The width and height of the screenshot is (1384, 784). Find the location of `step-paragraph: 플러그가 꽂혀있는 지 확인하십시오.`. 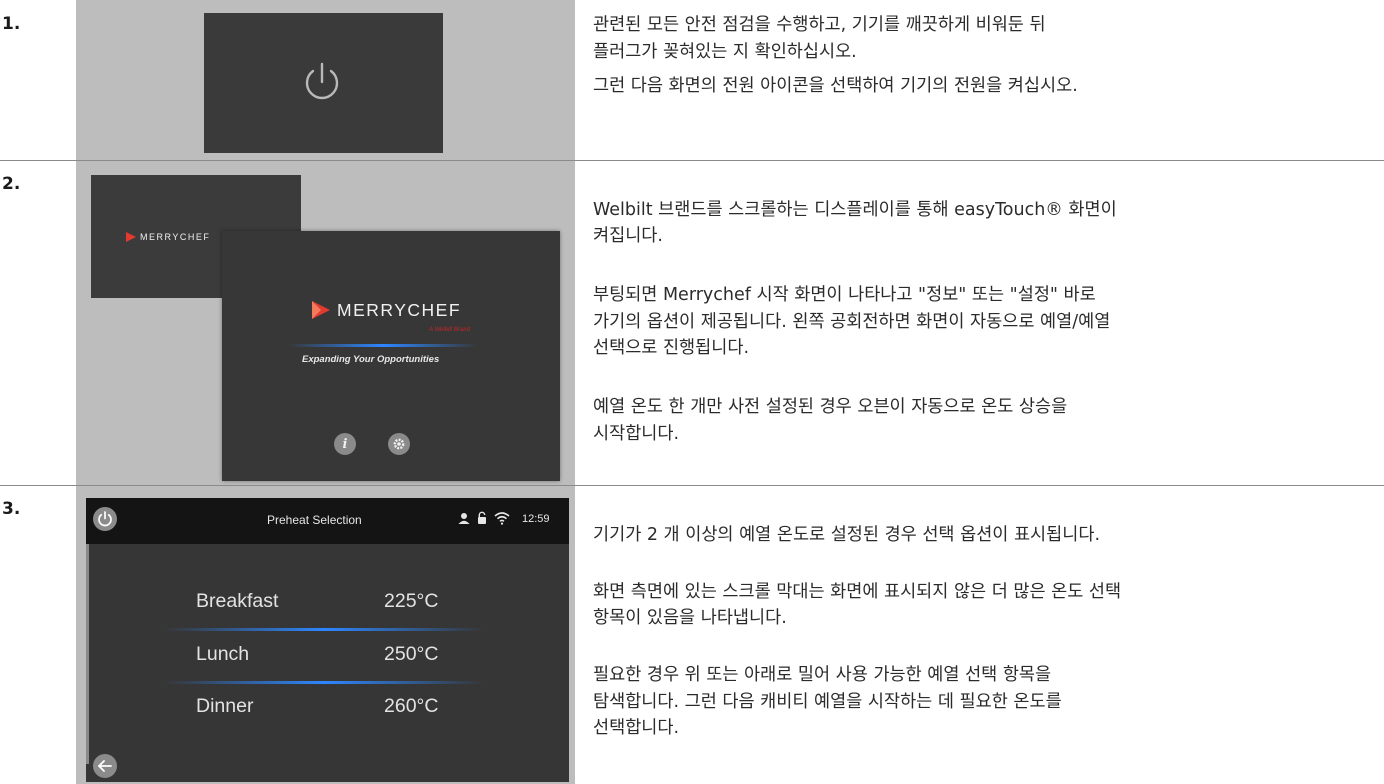

step-paragraph: 플러그가 꽂혀있는 지 확인하십시오. is located at coordinates (725, 51).